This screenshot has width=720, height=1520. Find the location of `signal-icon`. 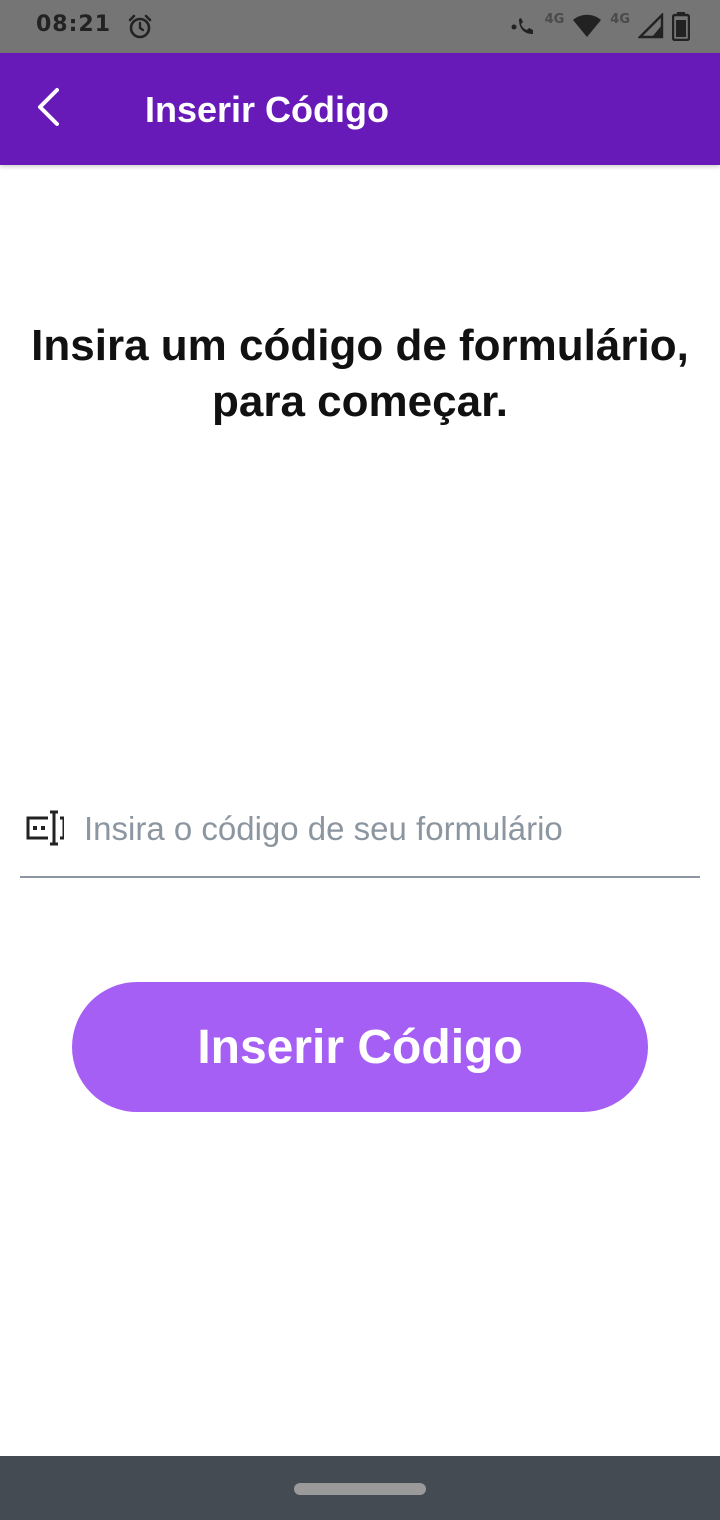

signal-icon is located at coordinates (651, 26).